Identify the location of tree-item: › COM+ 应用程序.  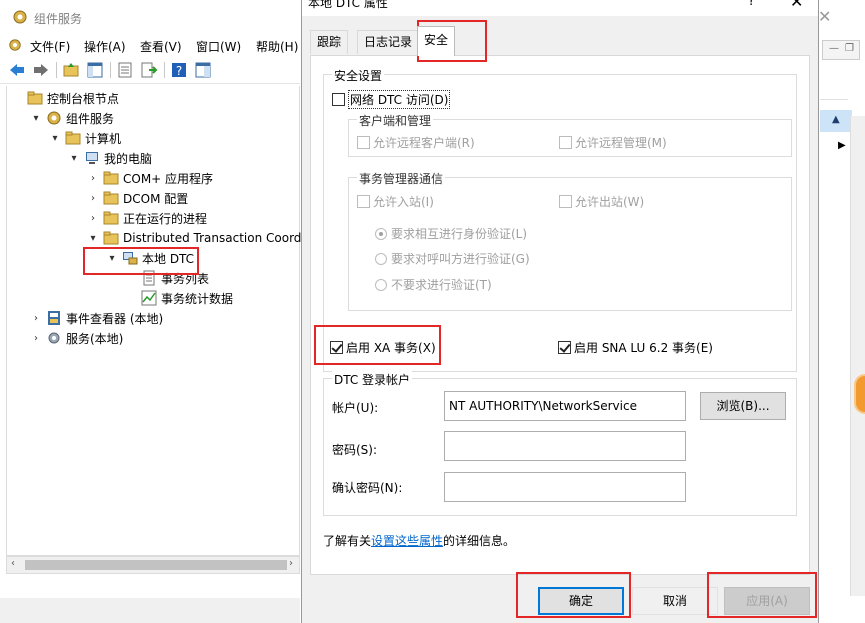
(150, 178).